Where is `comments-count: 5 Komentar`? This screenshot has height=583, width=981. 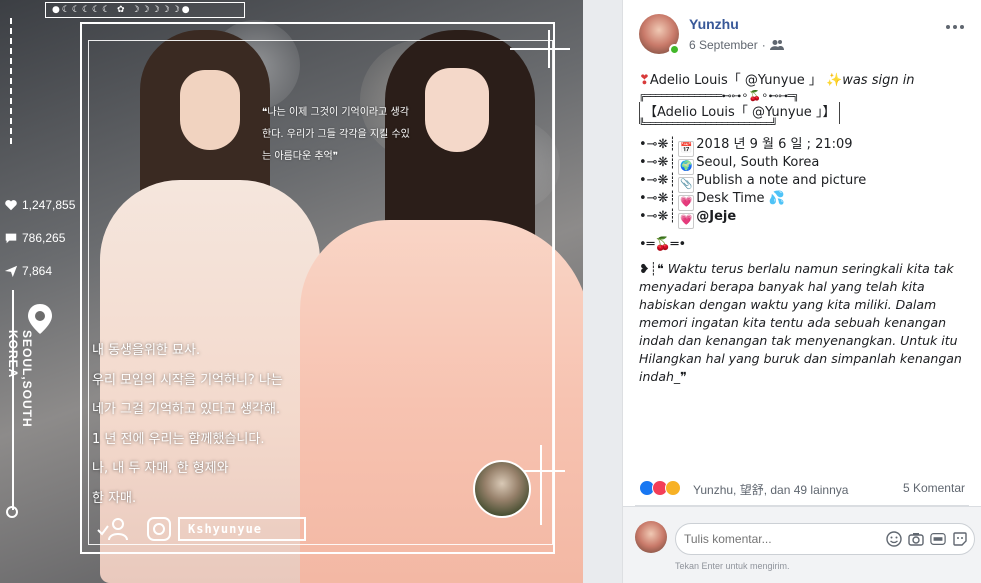
comments-count: 5 Komentar is located at coordinates (934, 488).